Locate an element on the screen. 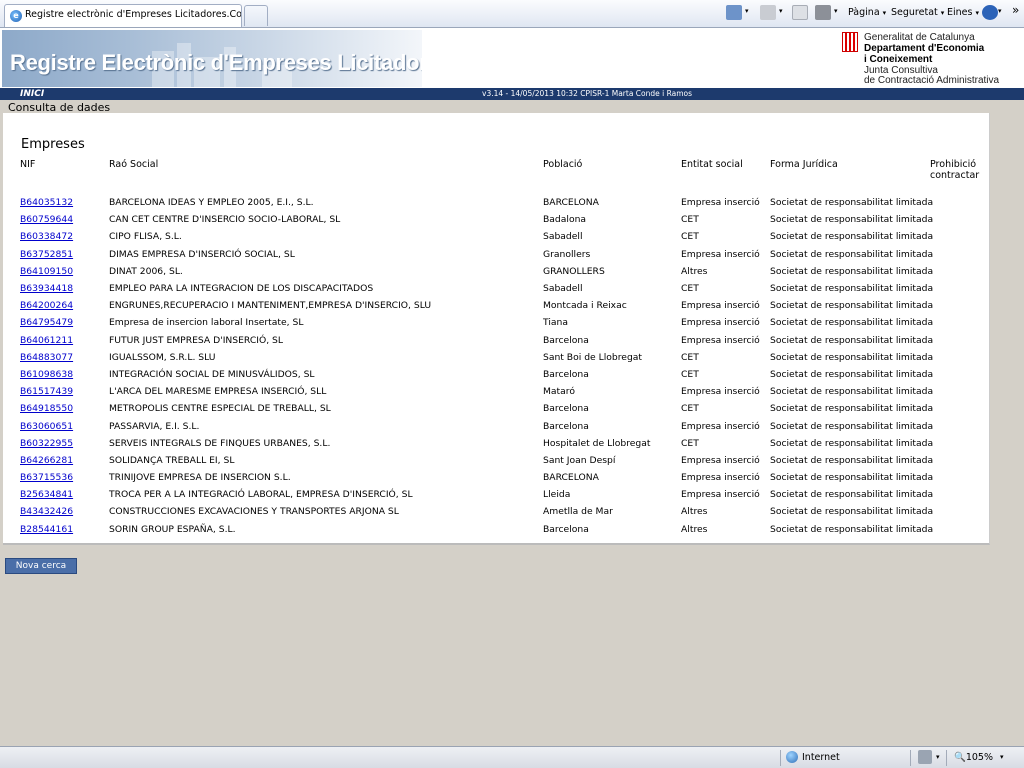  nif-link: B64061211 is located at coordinates (46, 340).